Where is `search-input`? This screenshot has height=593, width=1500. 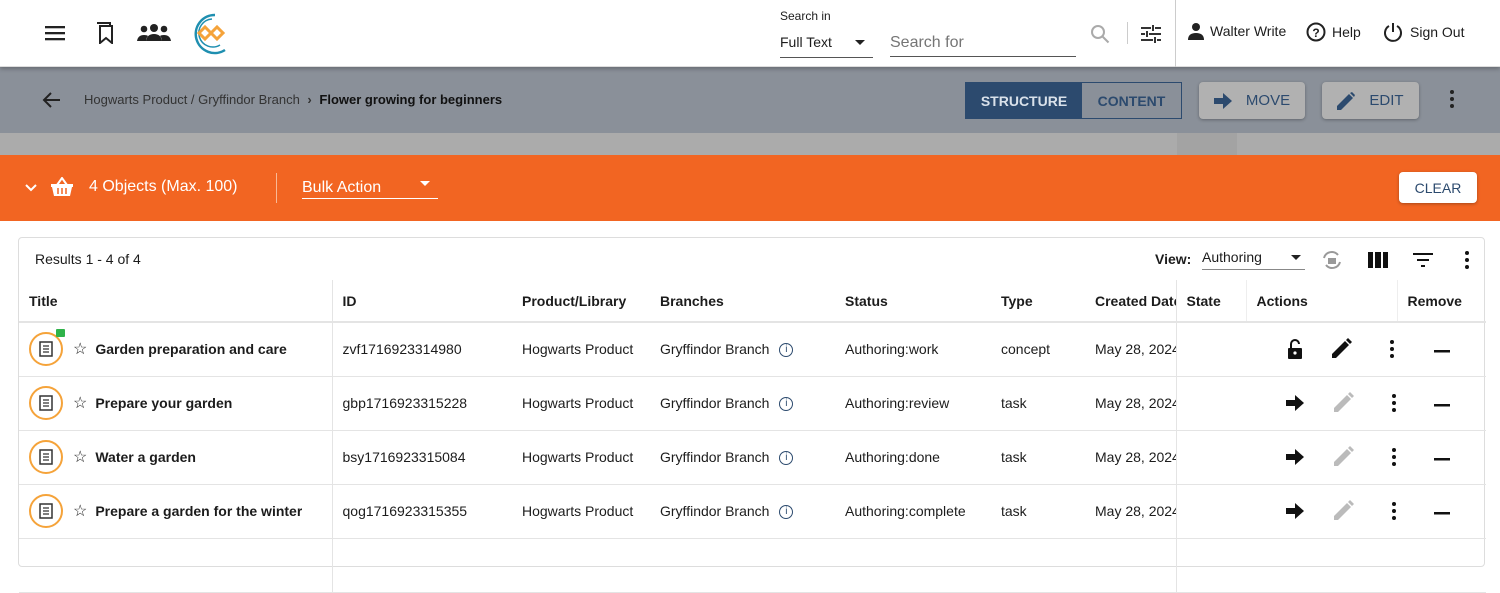
search-input is located at coordinates (983, 43).